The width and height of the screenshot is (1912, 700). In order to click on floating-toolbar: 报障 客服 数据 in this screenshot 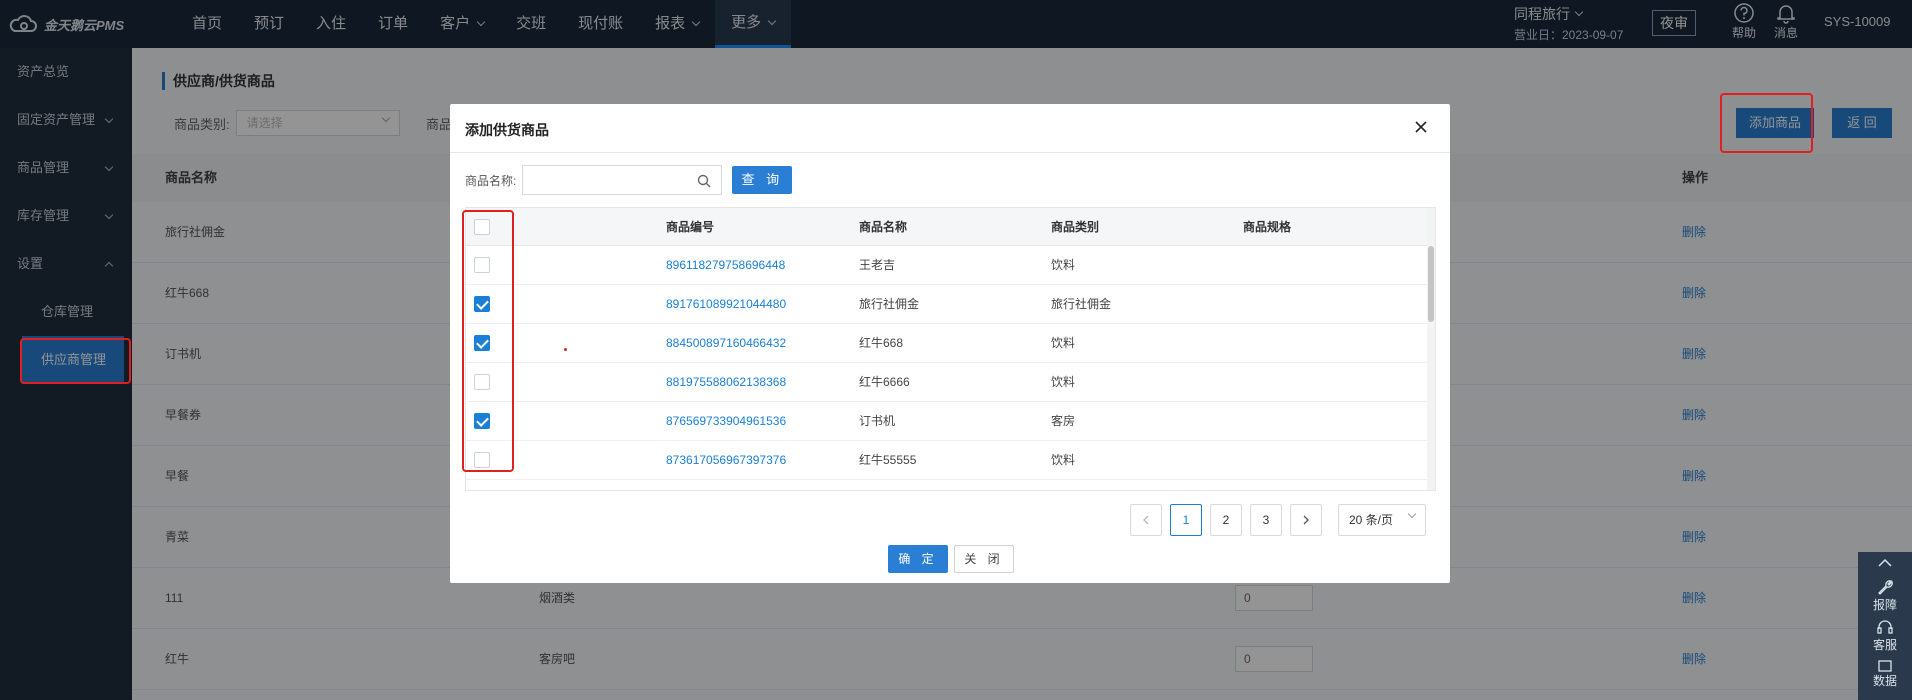, I will do `click(1885, 626)`.